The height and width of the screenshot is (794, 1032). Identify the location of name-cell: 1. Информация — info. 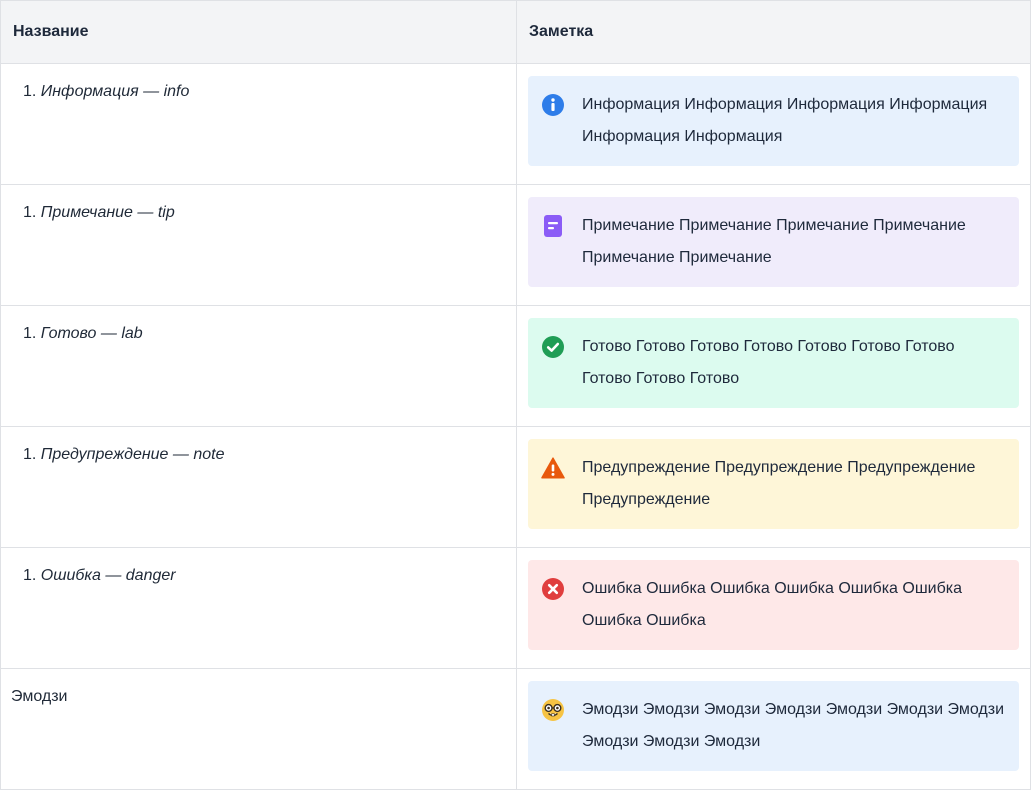
(258, 124).